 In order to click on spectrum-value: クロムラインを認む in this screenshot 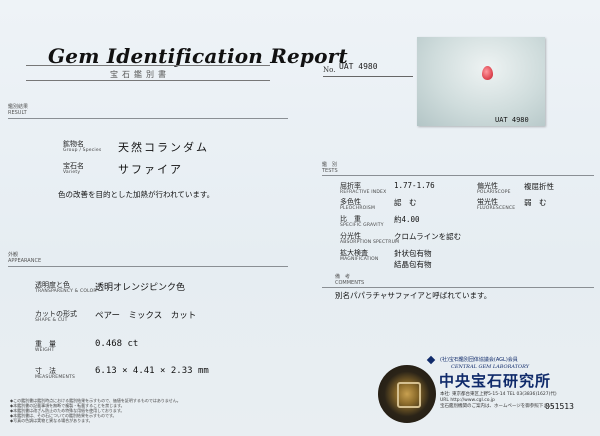, I will do `click(428, 236)`.